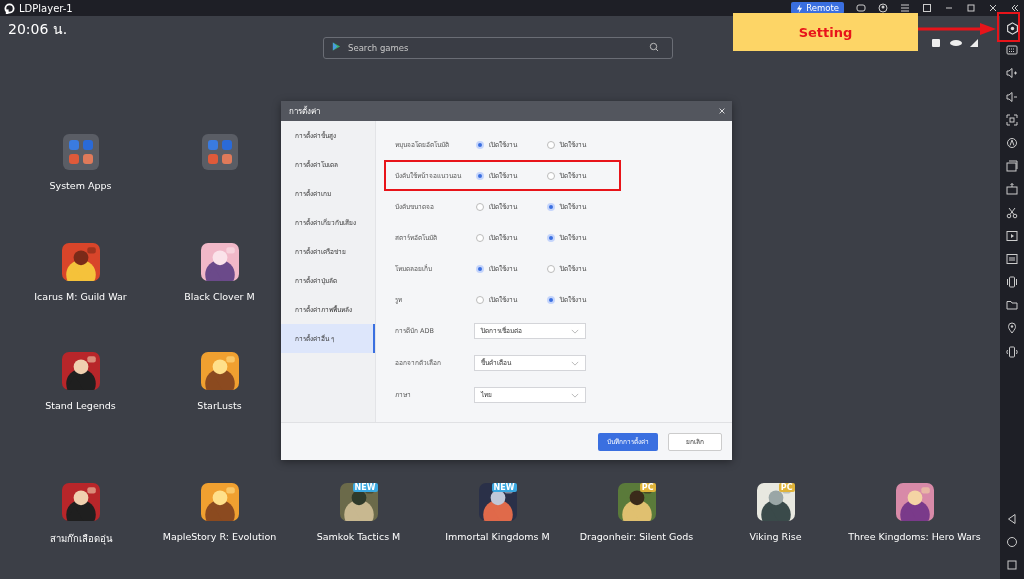 Image resolution: width=1024 pixels, height=579 pixels. What do you see at coordinates (1012, 518) in the screenshot?
I see `back-icon` at bounding box center [1012, 518].